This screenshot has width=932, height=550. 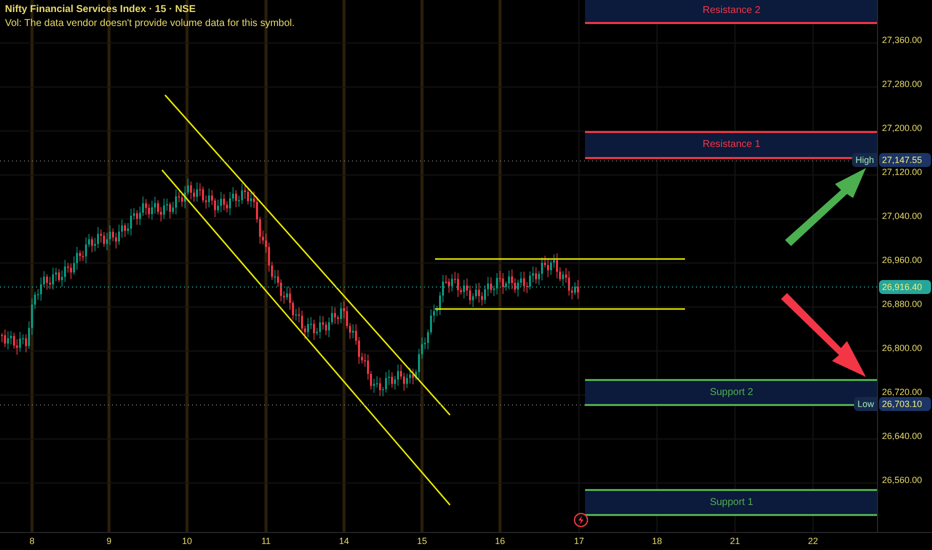 I want to click on time-tick: 17, so click(x=579, y=541).